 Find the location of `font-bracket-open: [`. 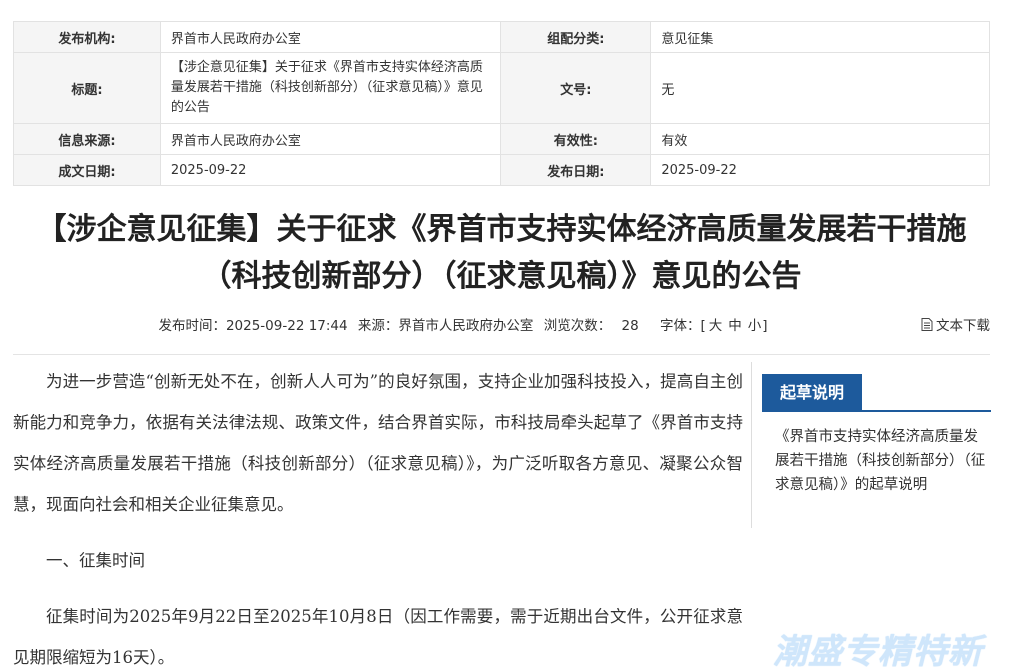

font-bracket-open: [ is located at coordinates (703, 326).